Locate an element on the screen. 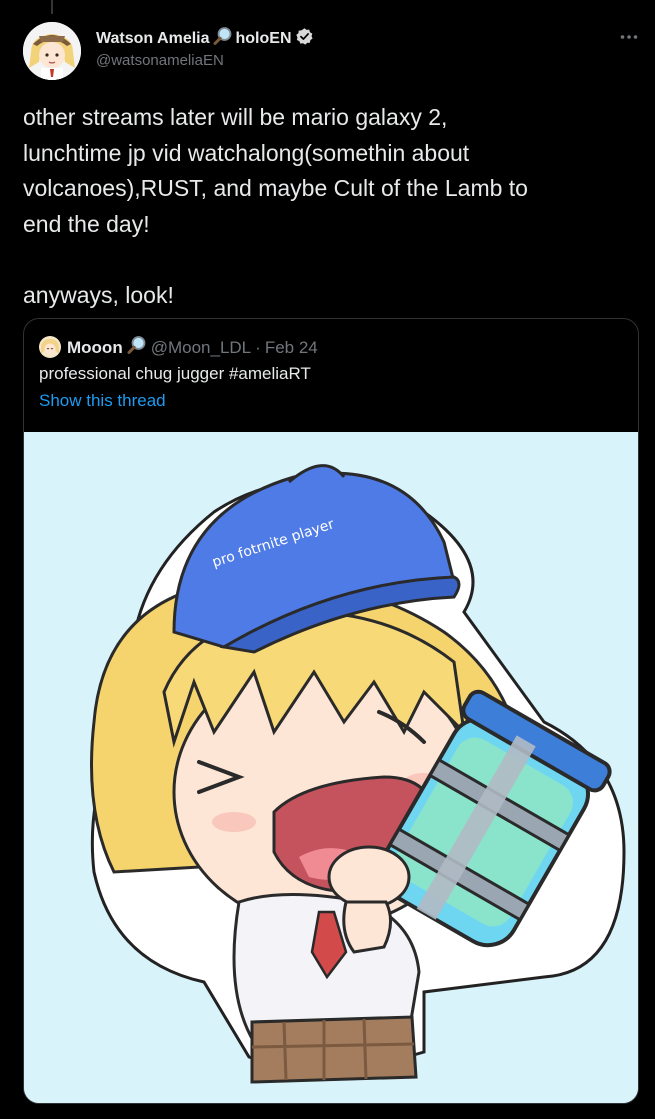 This screenshot has height=1119, width=655. quoted-tweet-header: Mooon @Moon_LDL · Feb 24 is located at coordinates (192, 347).